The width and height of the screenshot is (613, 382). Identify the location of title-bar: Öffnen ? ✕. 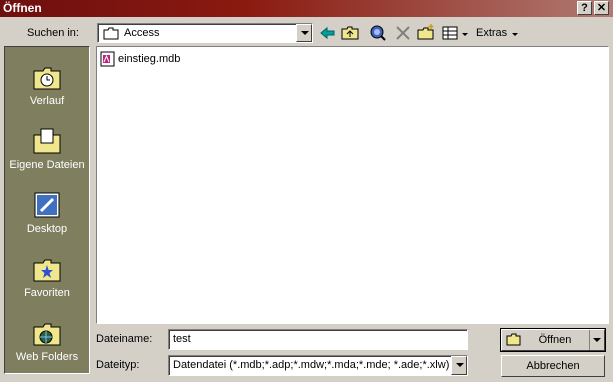
(306, 8).